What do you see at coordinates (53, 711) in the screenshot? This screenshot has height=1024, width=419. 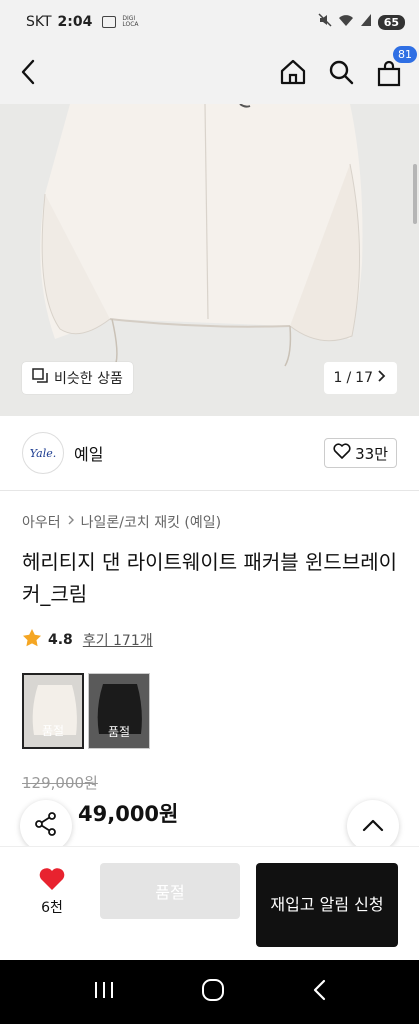 I see `color-option-cream: 품절` at bounding box center [53, 711].